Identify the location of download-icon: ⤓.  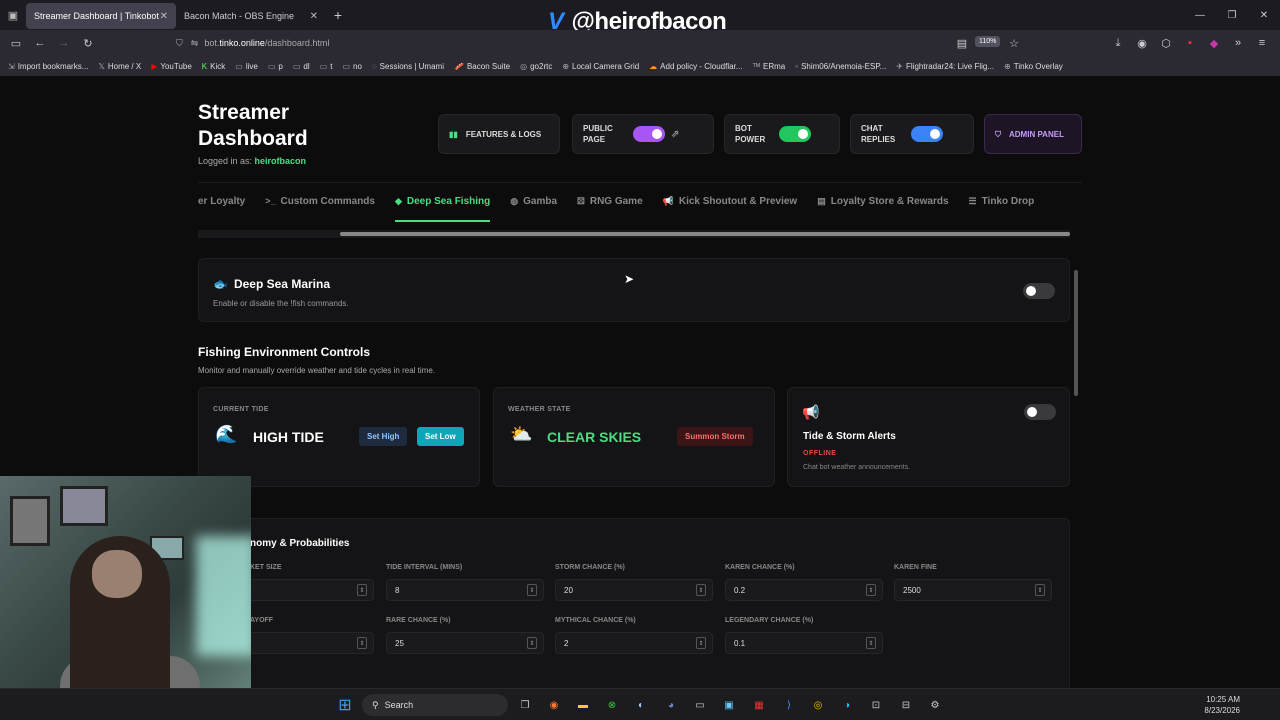
(1118, 43).